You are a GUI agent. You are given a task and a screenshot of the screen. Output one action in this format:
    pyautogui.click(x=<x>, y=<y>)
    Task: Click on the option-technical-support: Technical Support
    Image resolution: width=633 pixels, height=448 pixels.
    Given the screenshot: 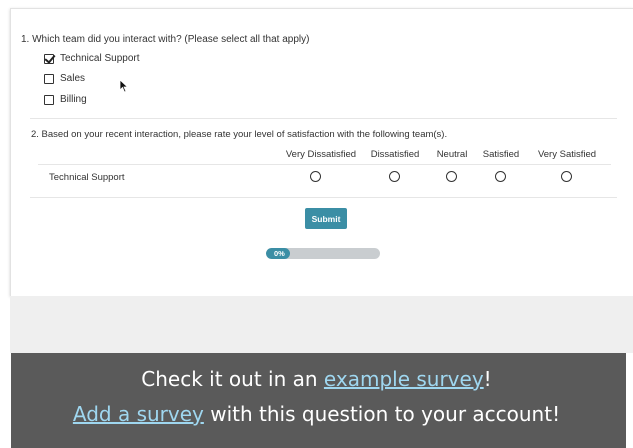 What is the action you would take?
    pyautogui.click(x=92, y=58)
    